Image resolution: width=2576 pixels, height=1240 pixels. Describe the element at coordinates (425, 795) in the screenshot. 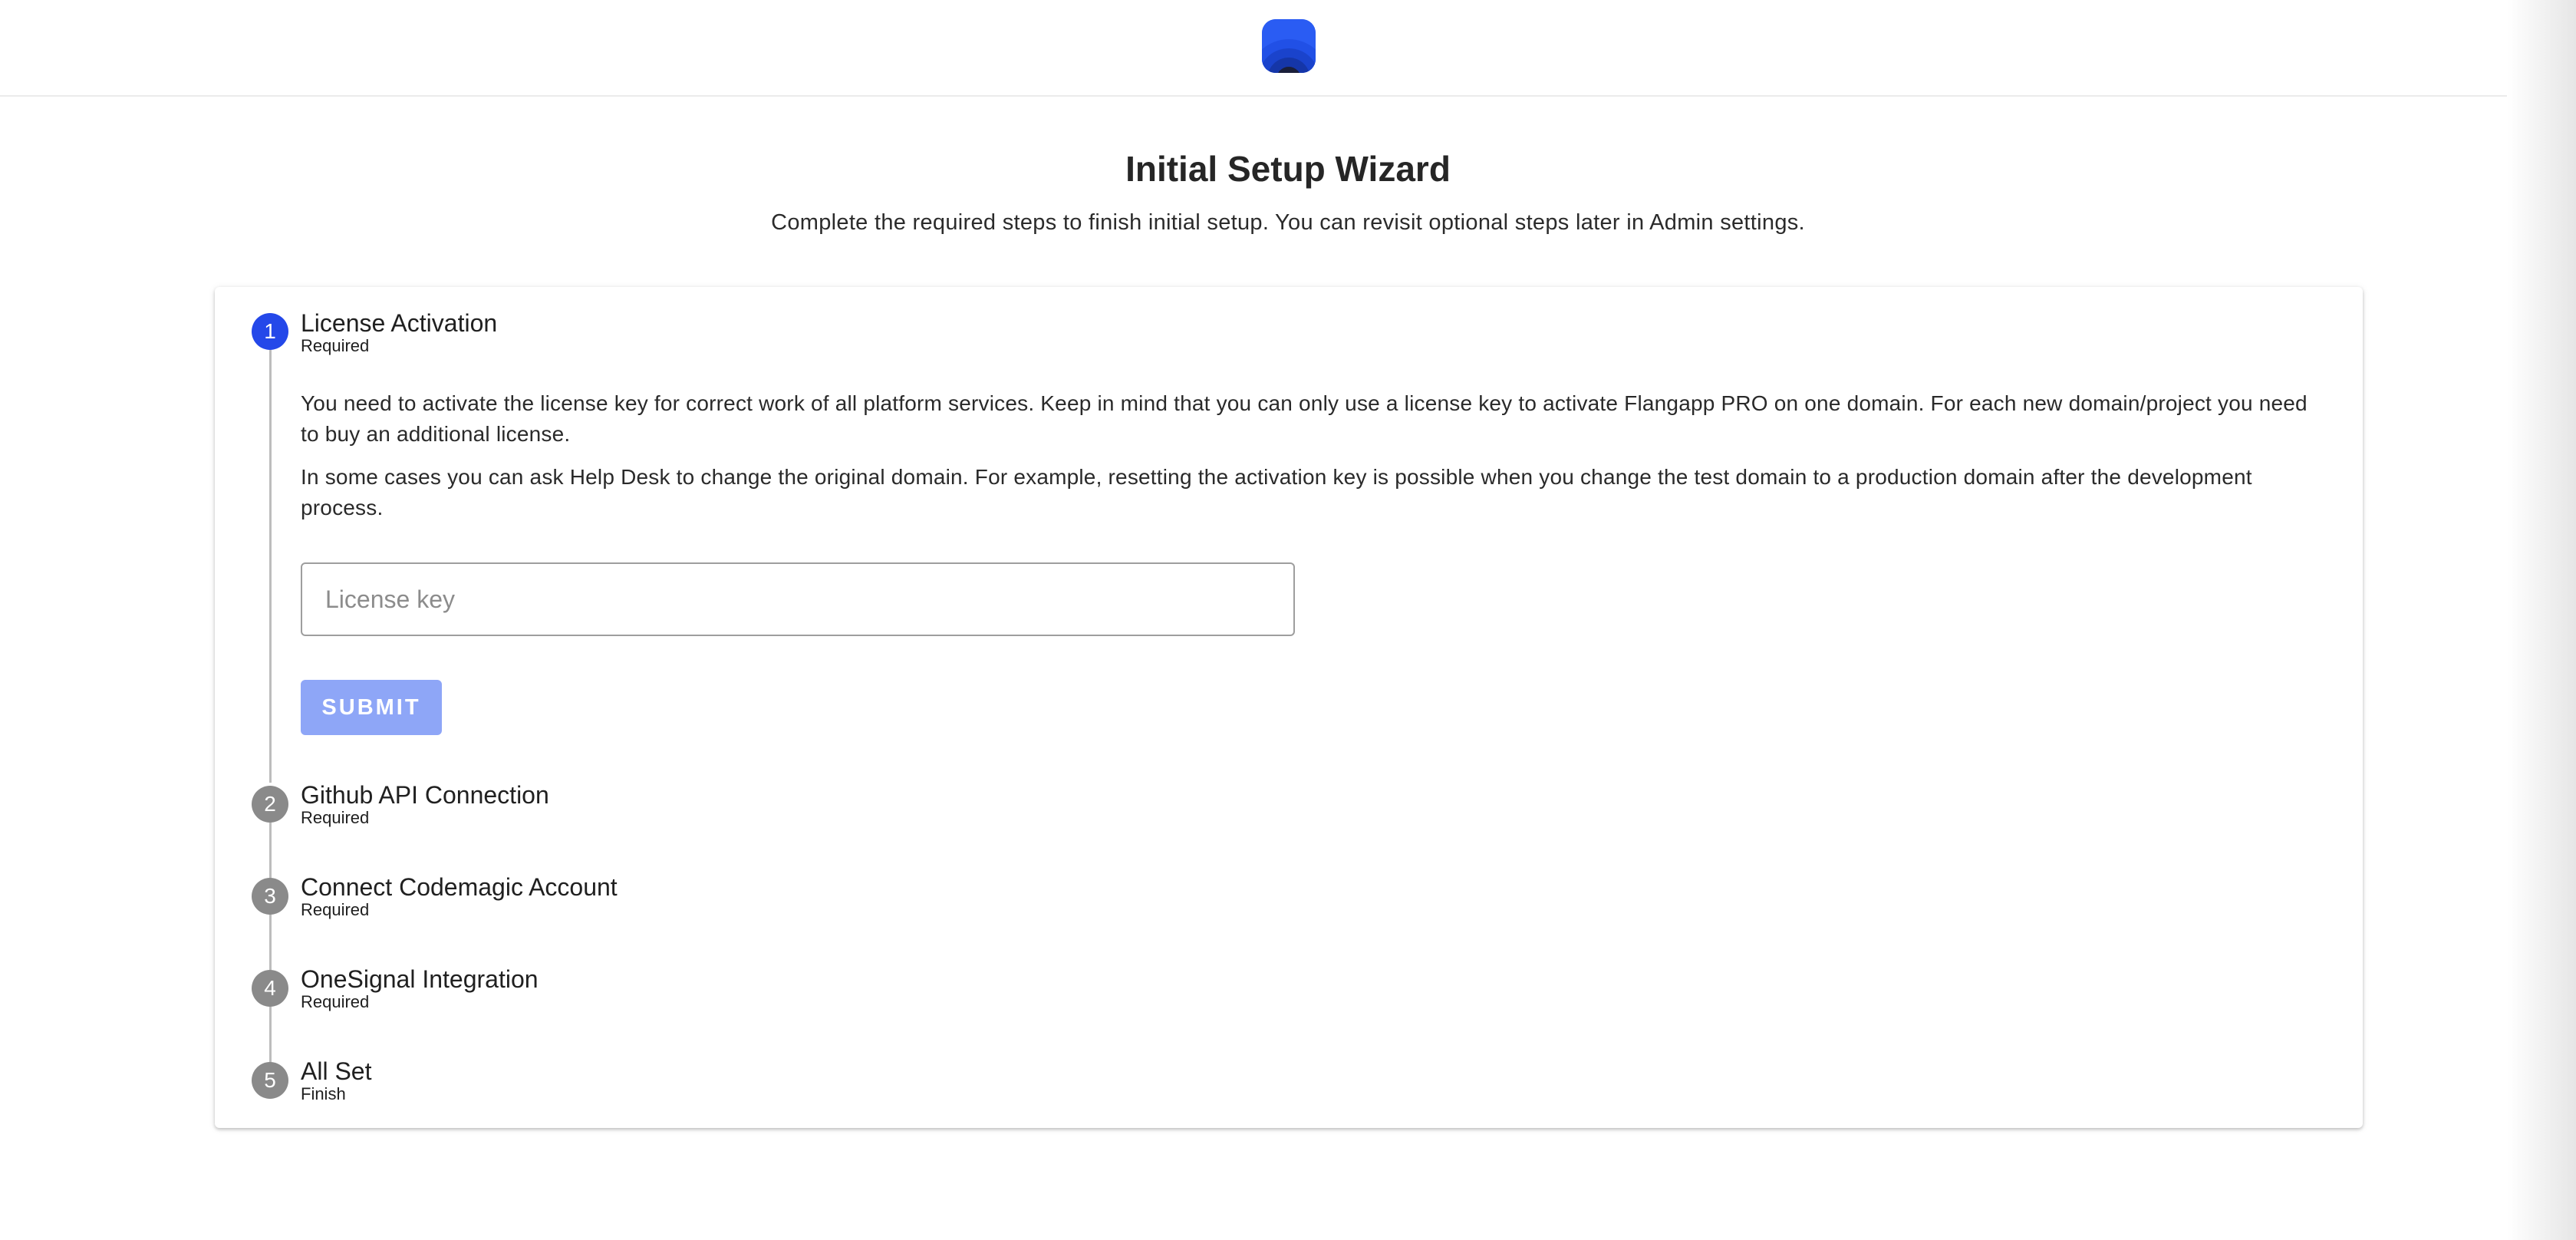

I see `step-title: Github API Connection` at that location.